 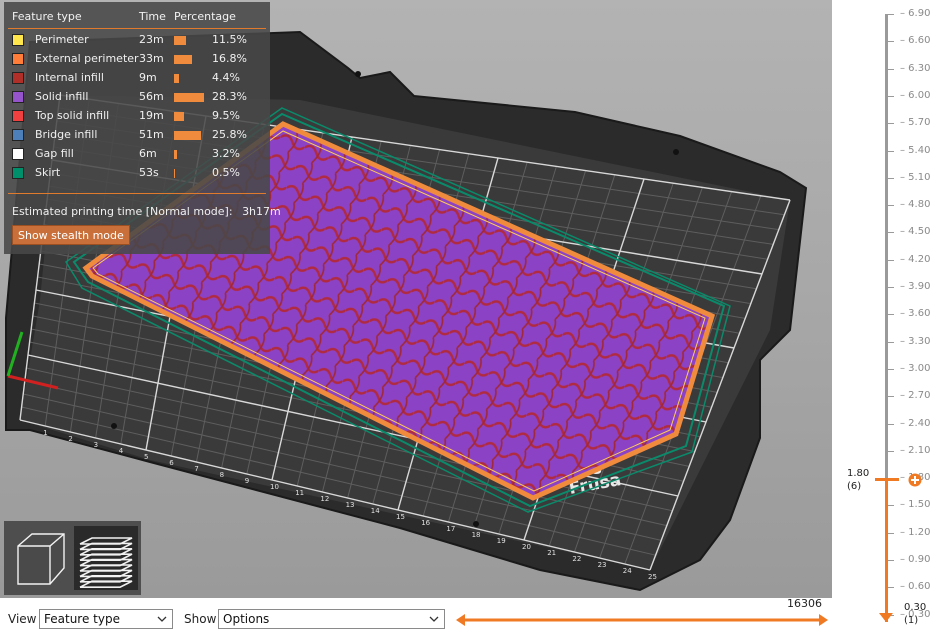 I want to click on bed-x-axis-label: 2, so click(x=70, y=439).